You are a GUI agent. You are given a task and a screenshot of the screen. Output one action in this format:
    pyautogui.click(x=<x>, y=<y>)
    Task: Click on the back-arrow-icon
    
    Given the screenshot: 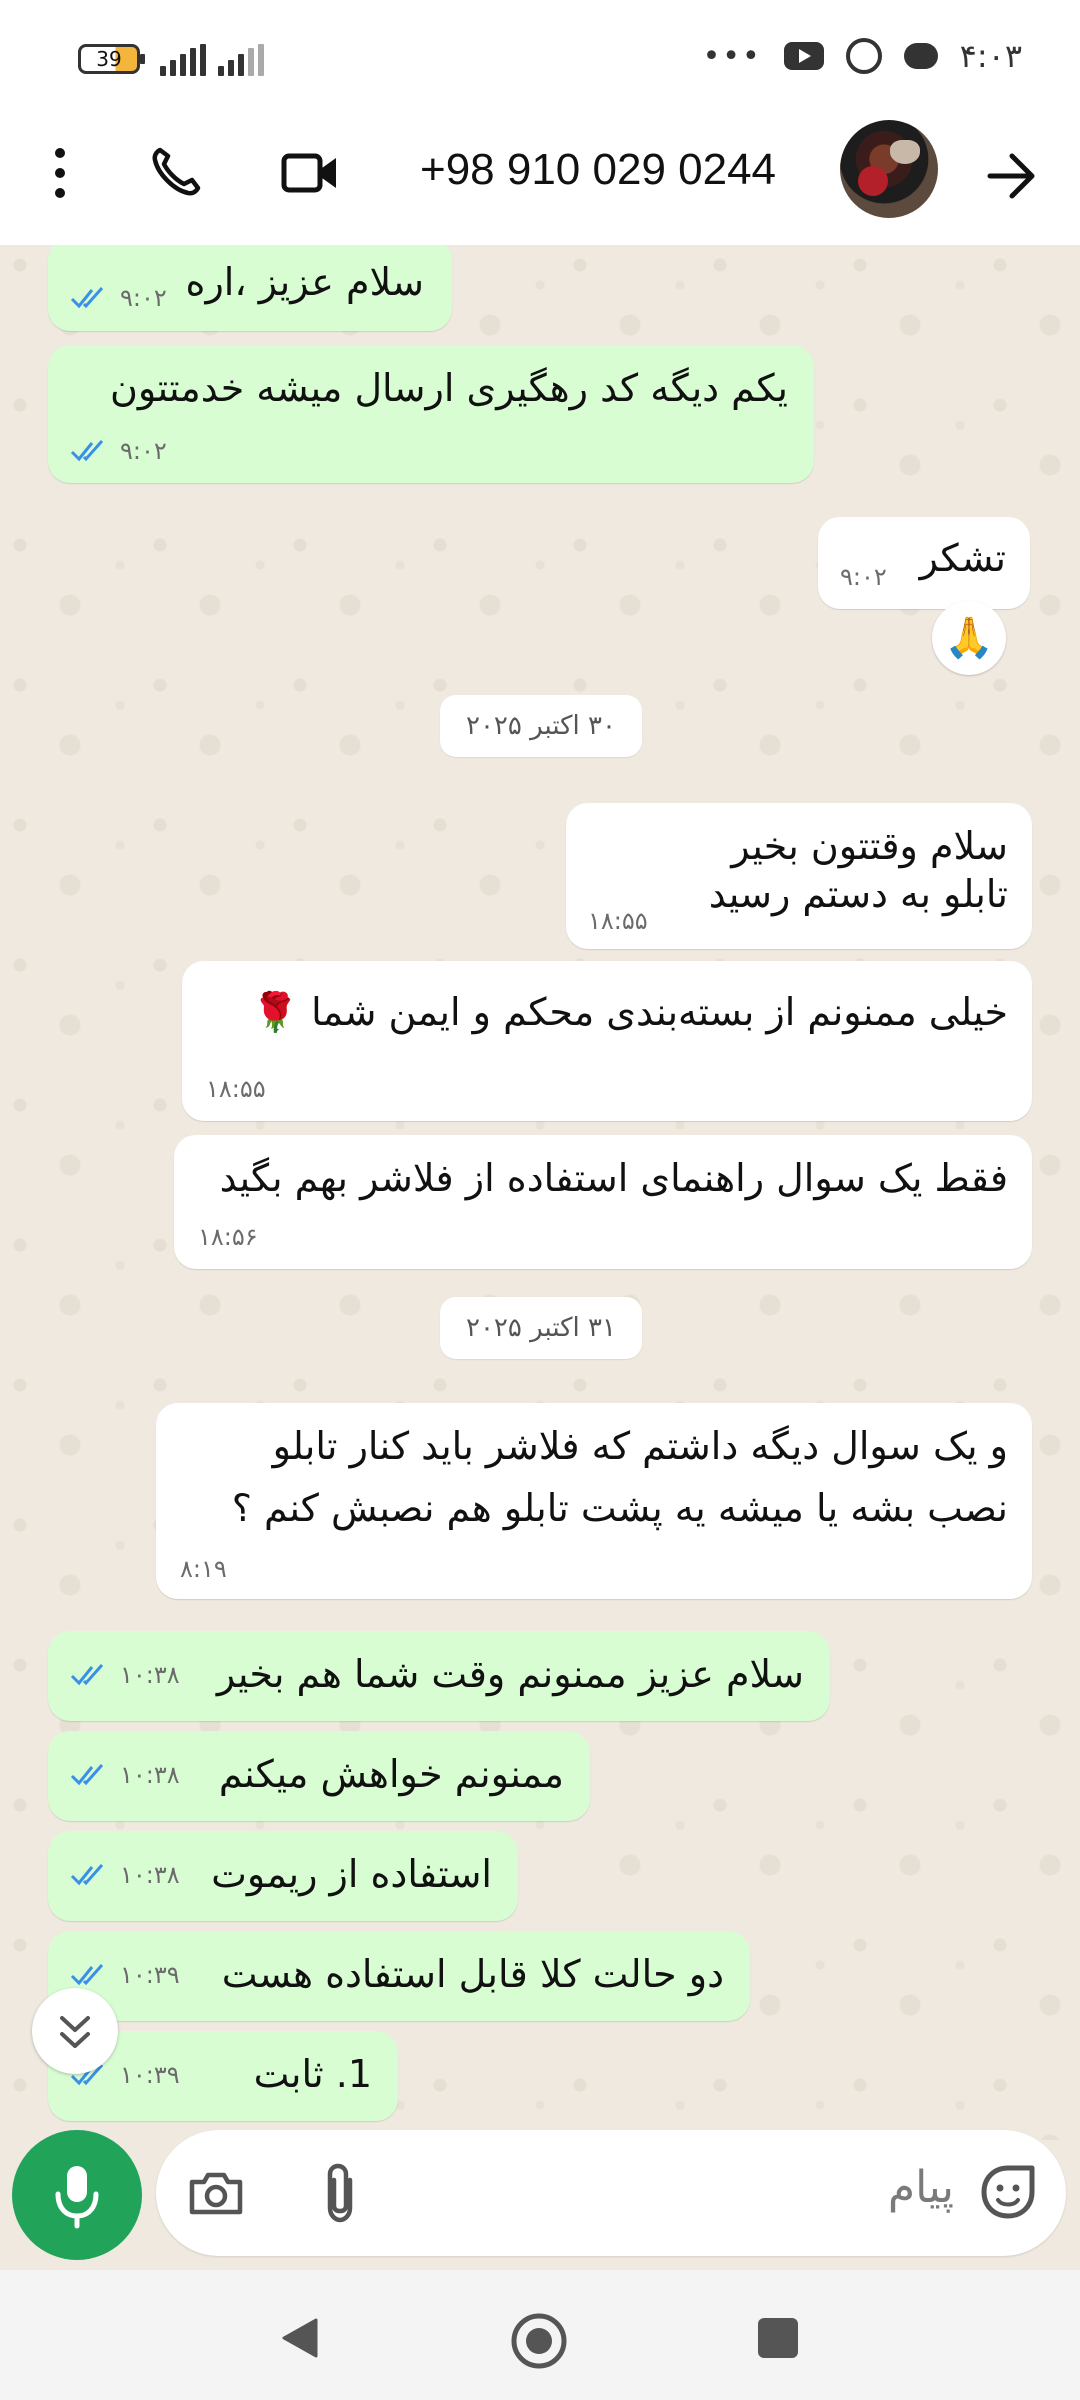 What is the action you would take?
    pyautogui.click(x=1012, y=176)
    